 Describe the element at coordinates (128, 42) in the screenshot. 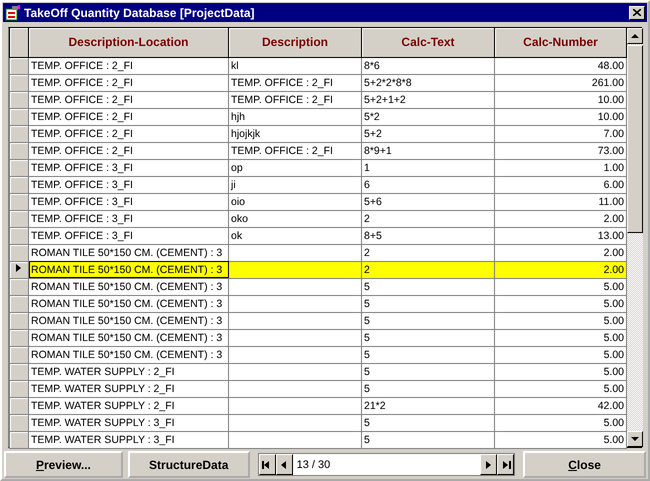

I see `column-header: Description-Location` at that location.